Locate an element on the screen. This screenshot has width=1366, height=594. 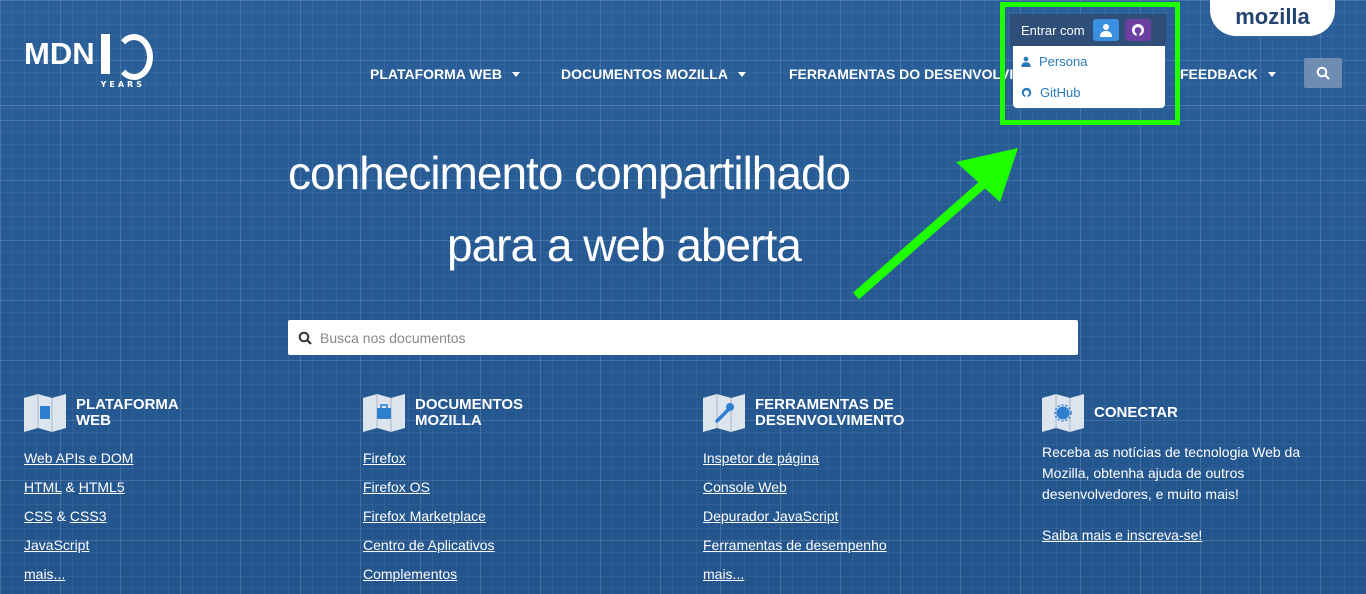
column-title: FERRAMENTAS DE is located at coordinates (824, 404).